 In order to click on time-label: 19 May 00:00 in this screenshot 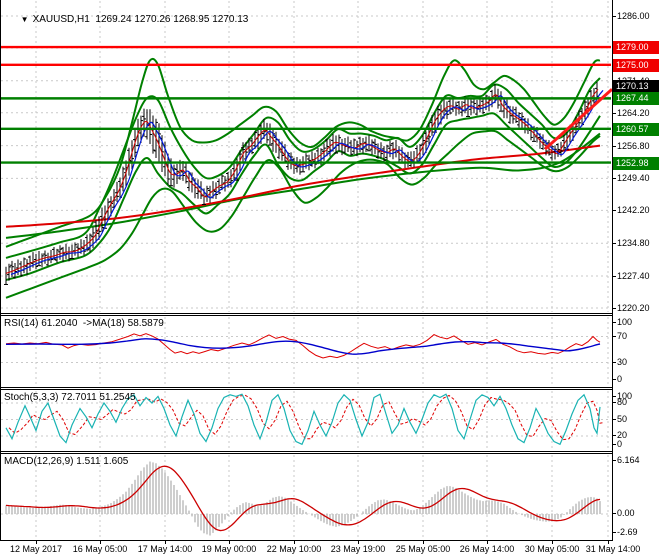, I will do `click(229, 549)`.